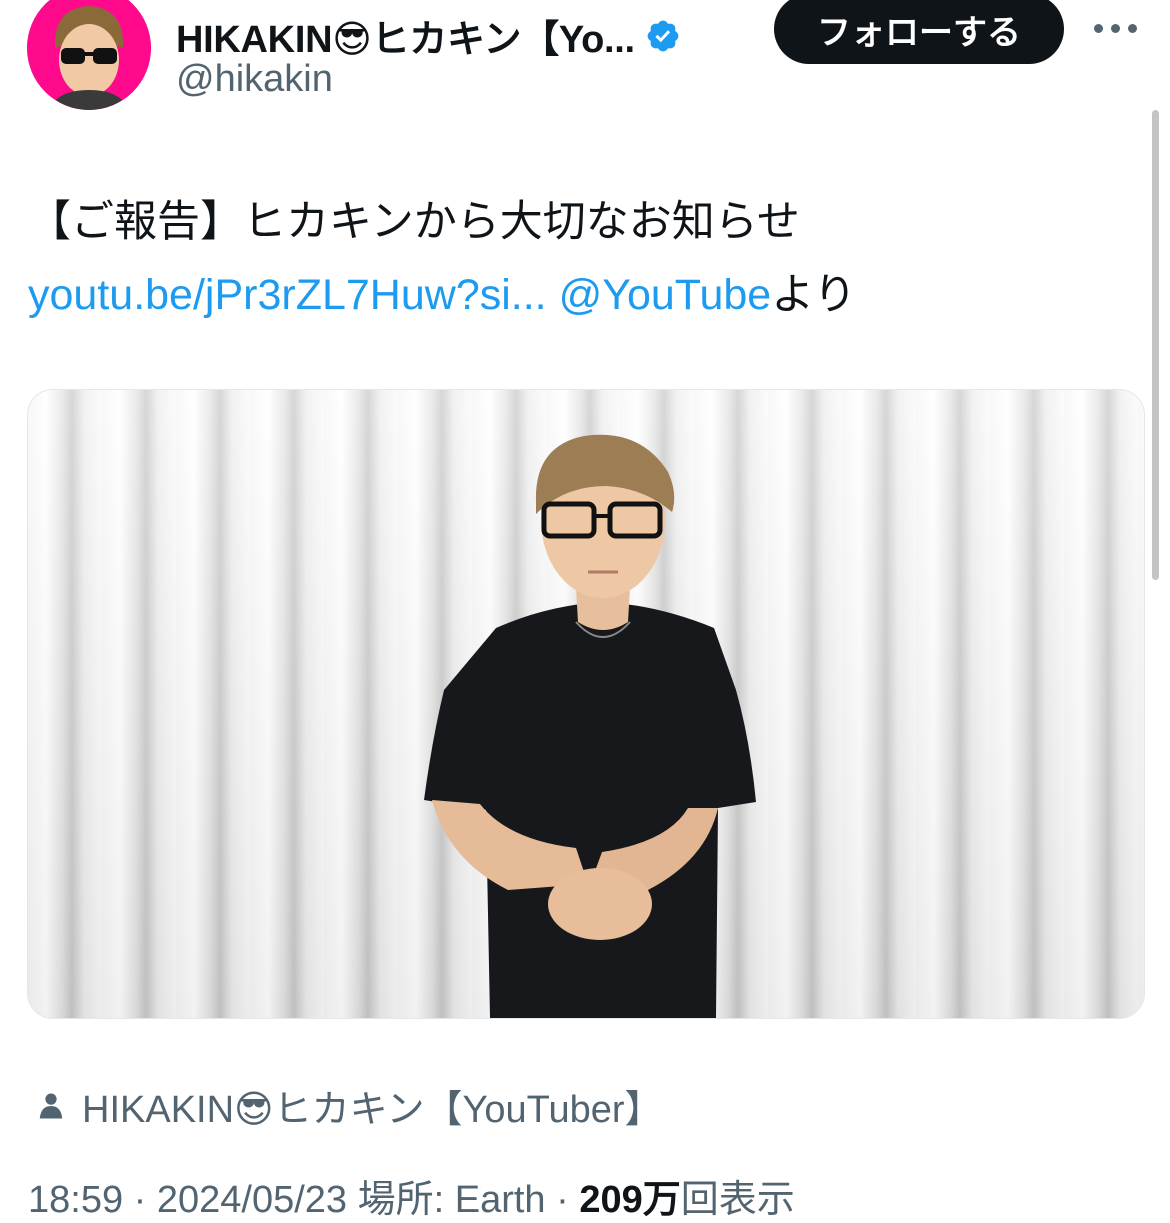 The height and width of the screenshot is (1223, 1170). Describe the element at coordinates (590, 726) in the screenshot. I see `person-illustration` at that location.